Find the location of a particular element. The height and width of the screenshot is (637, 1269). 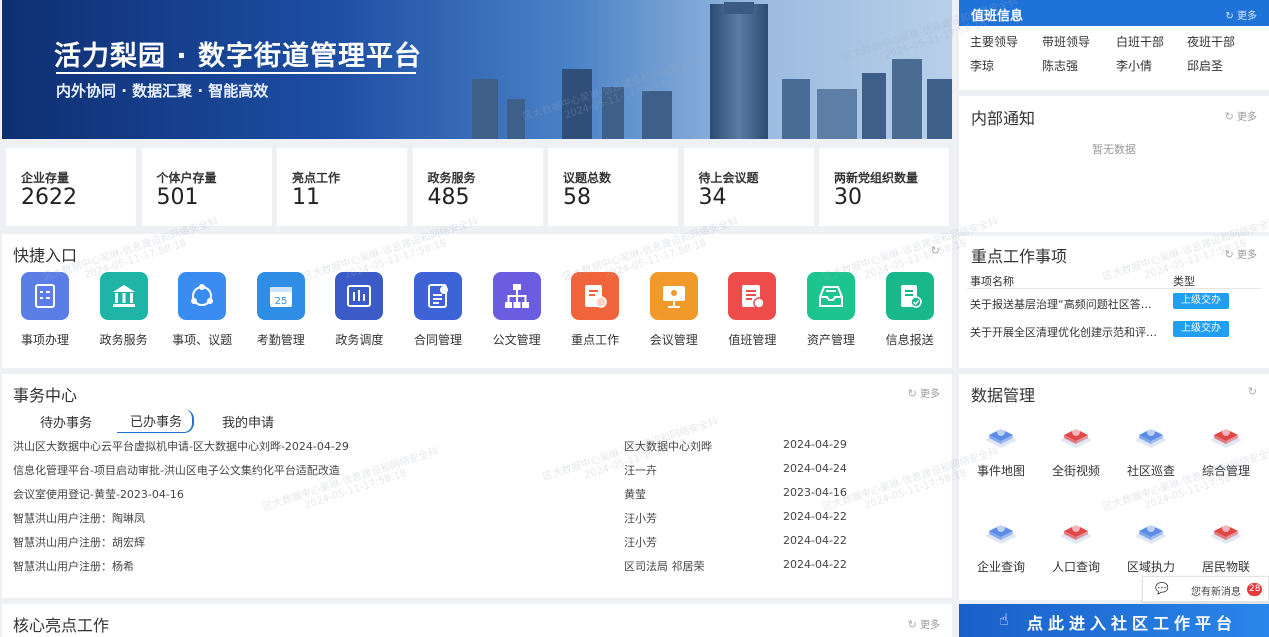

stat-card: 政务服务 485 is located at coordinates (477, 187).